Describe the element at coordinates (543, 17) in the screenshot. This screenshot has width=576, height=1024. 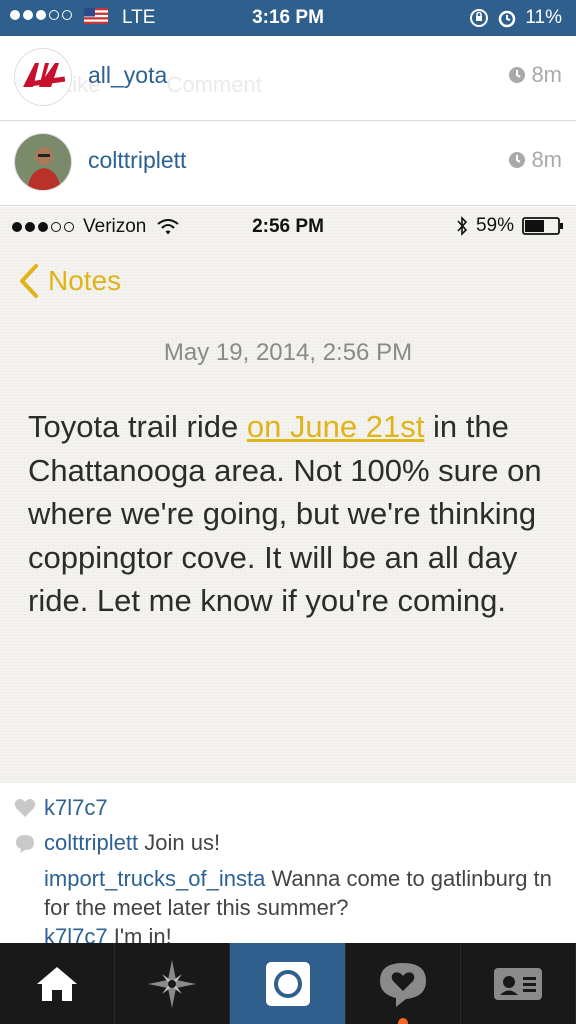
I see `battery-percent: 11%` at that location.